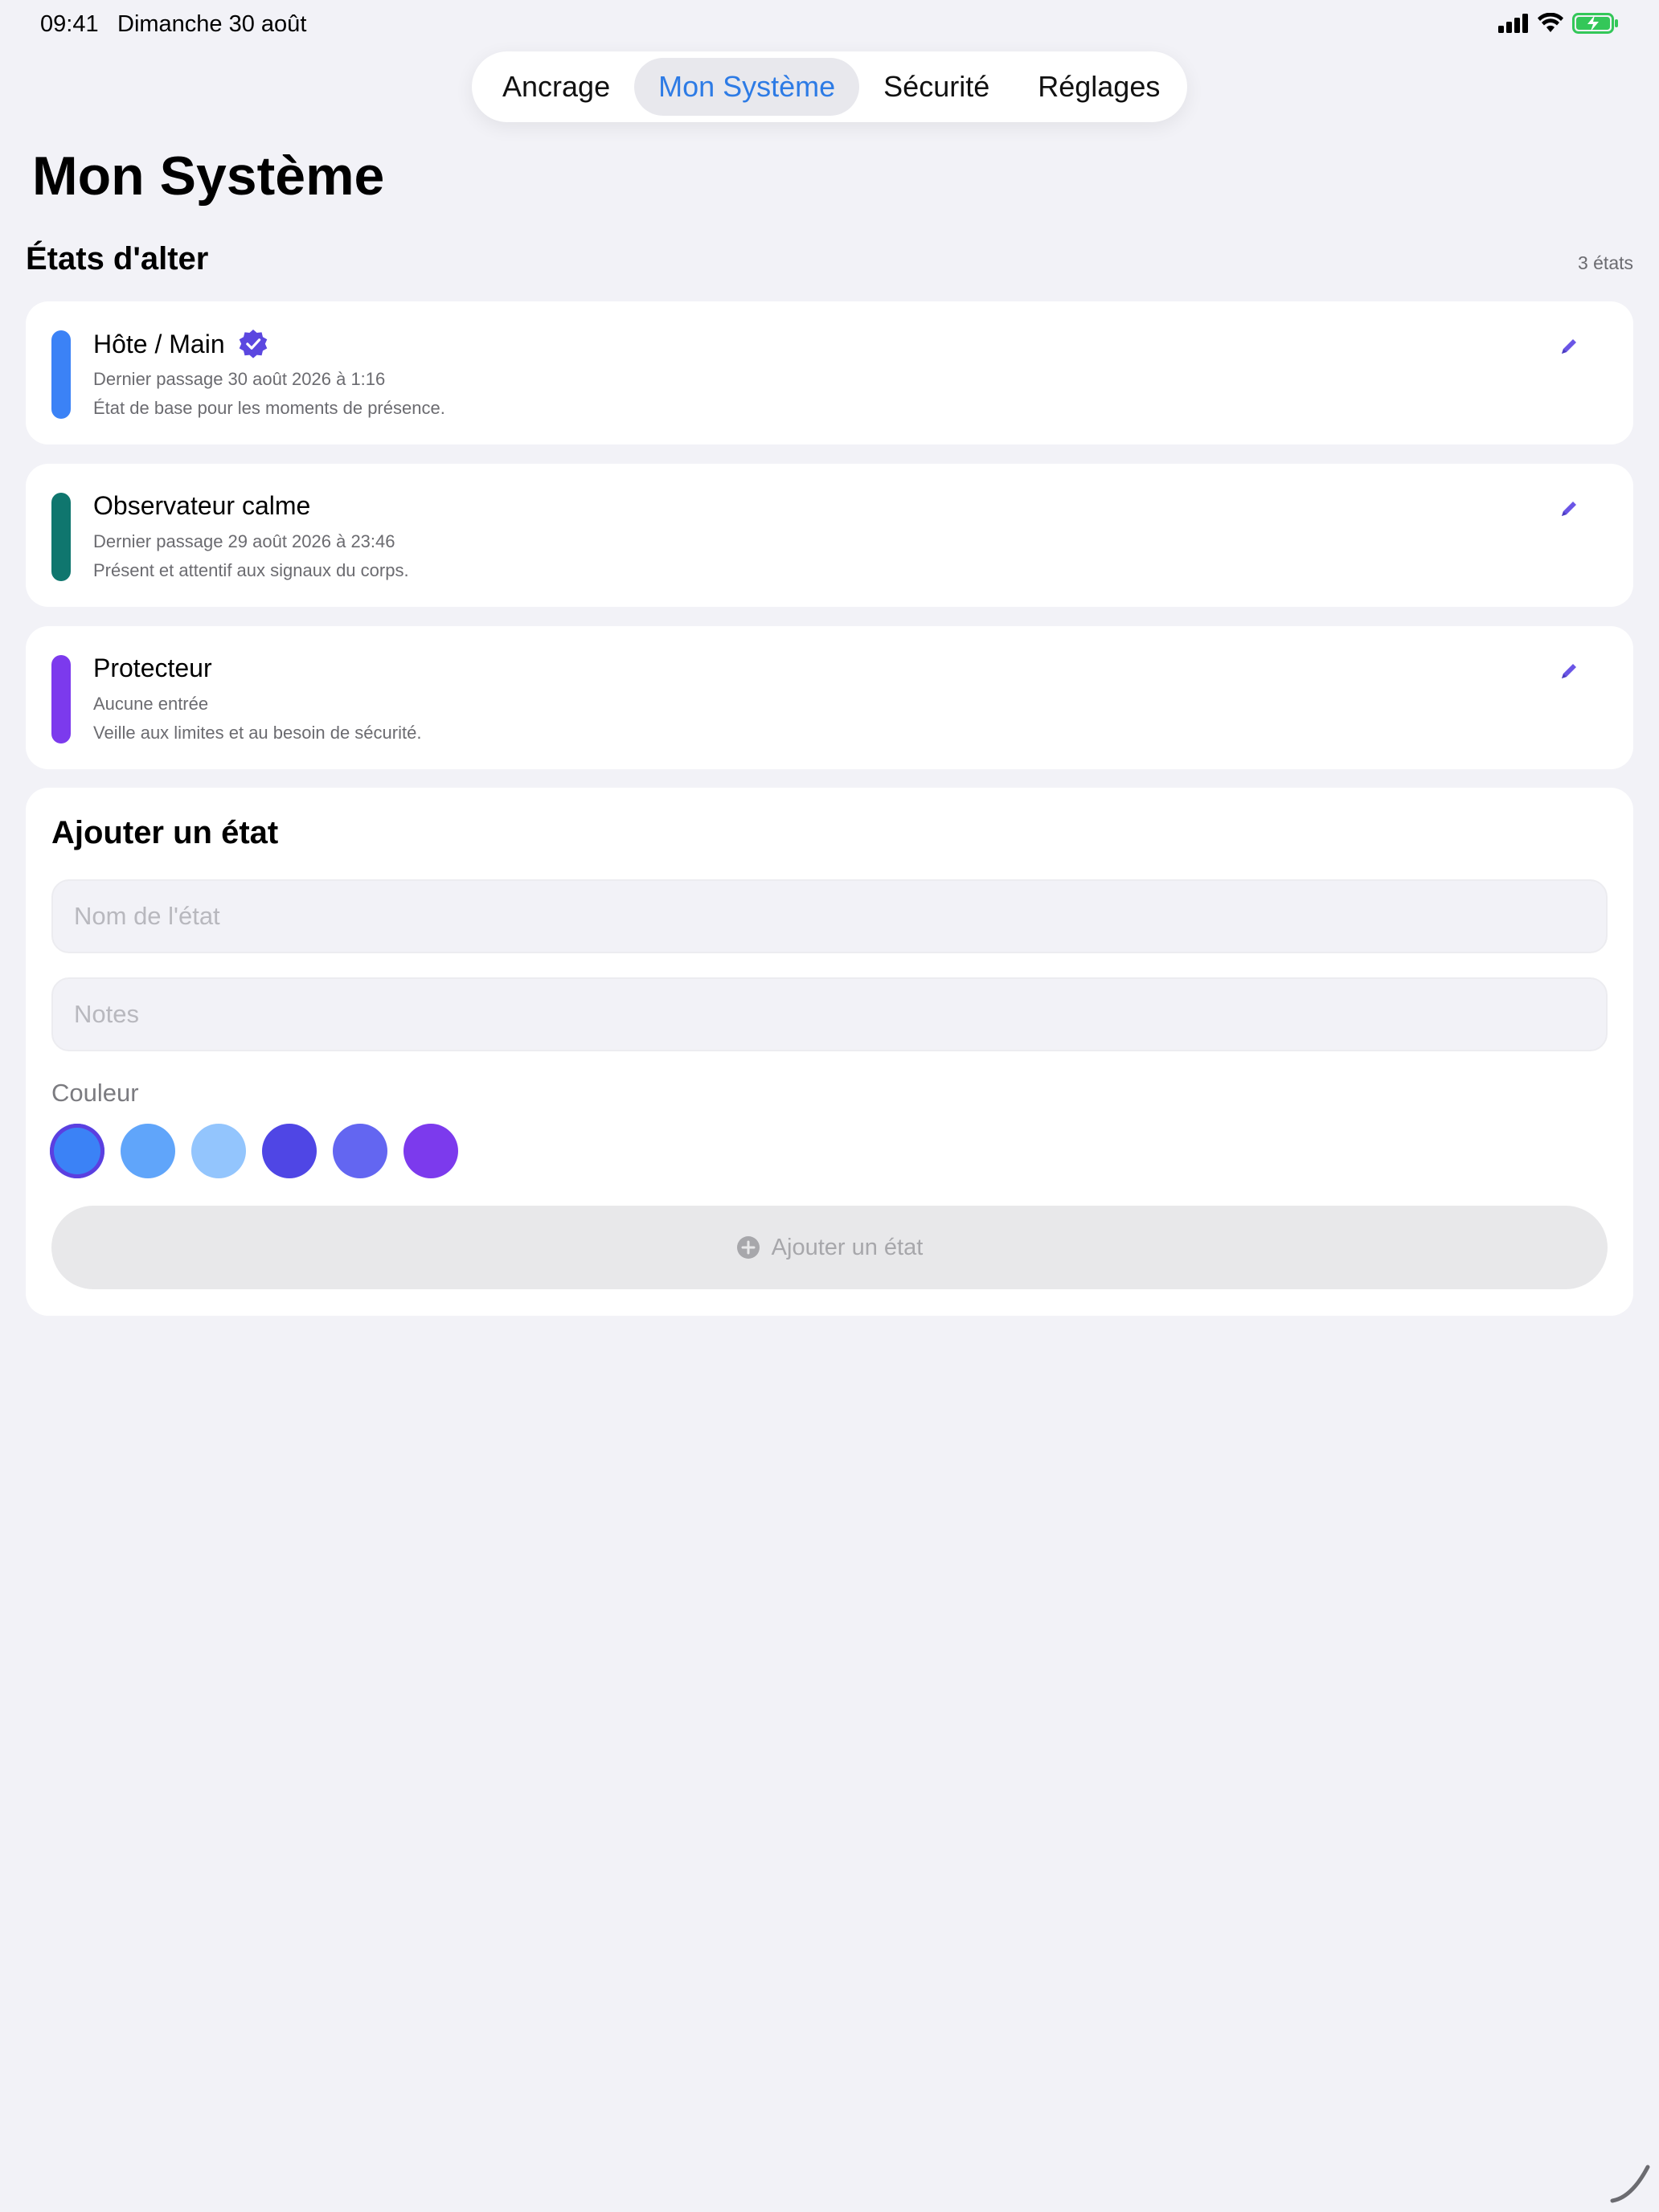 This screenshot has height=2212, width=1659. I want to click on cellular-signal-icon, so click(1513, 23).